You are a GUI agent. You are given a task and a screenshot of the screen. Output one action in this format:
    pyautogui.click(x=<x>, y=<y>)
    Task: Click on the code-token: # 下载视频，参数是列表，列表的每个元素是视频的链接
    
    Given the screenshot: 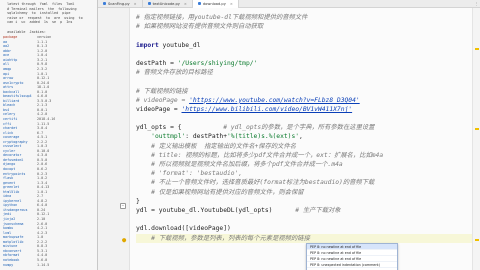 What is the action you would take?
    pyautogui.click(x=223, y=238)
    